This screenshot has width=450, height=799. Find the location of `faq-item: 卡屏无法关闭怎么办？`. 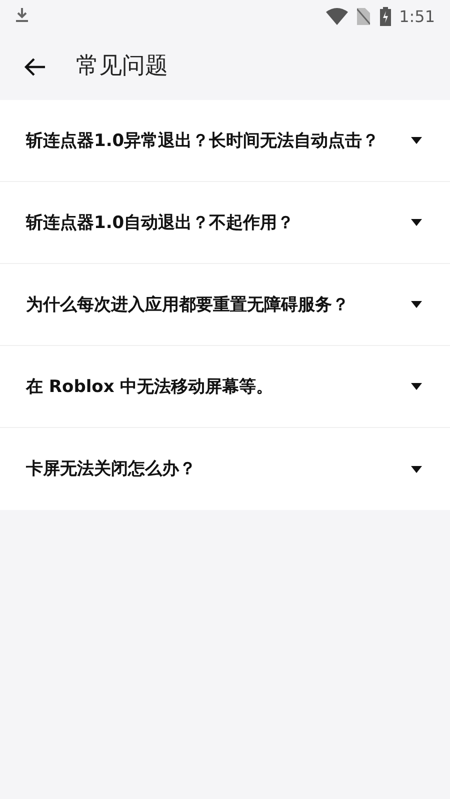

faq-item: 卡屏无法关闭怎么办？ is located at coordinates (225, 469).